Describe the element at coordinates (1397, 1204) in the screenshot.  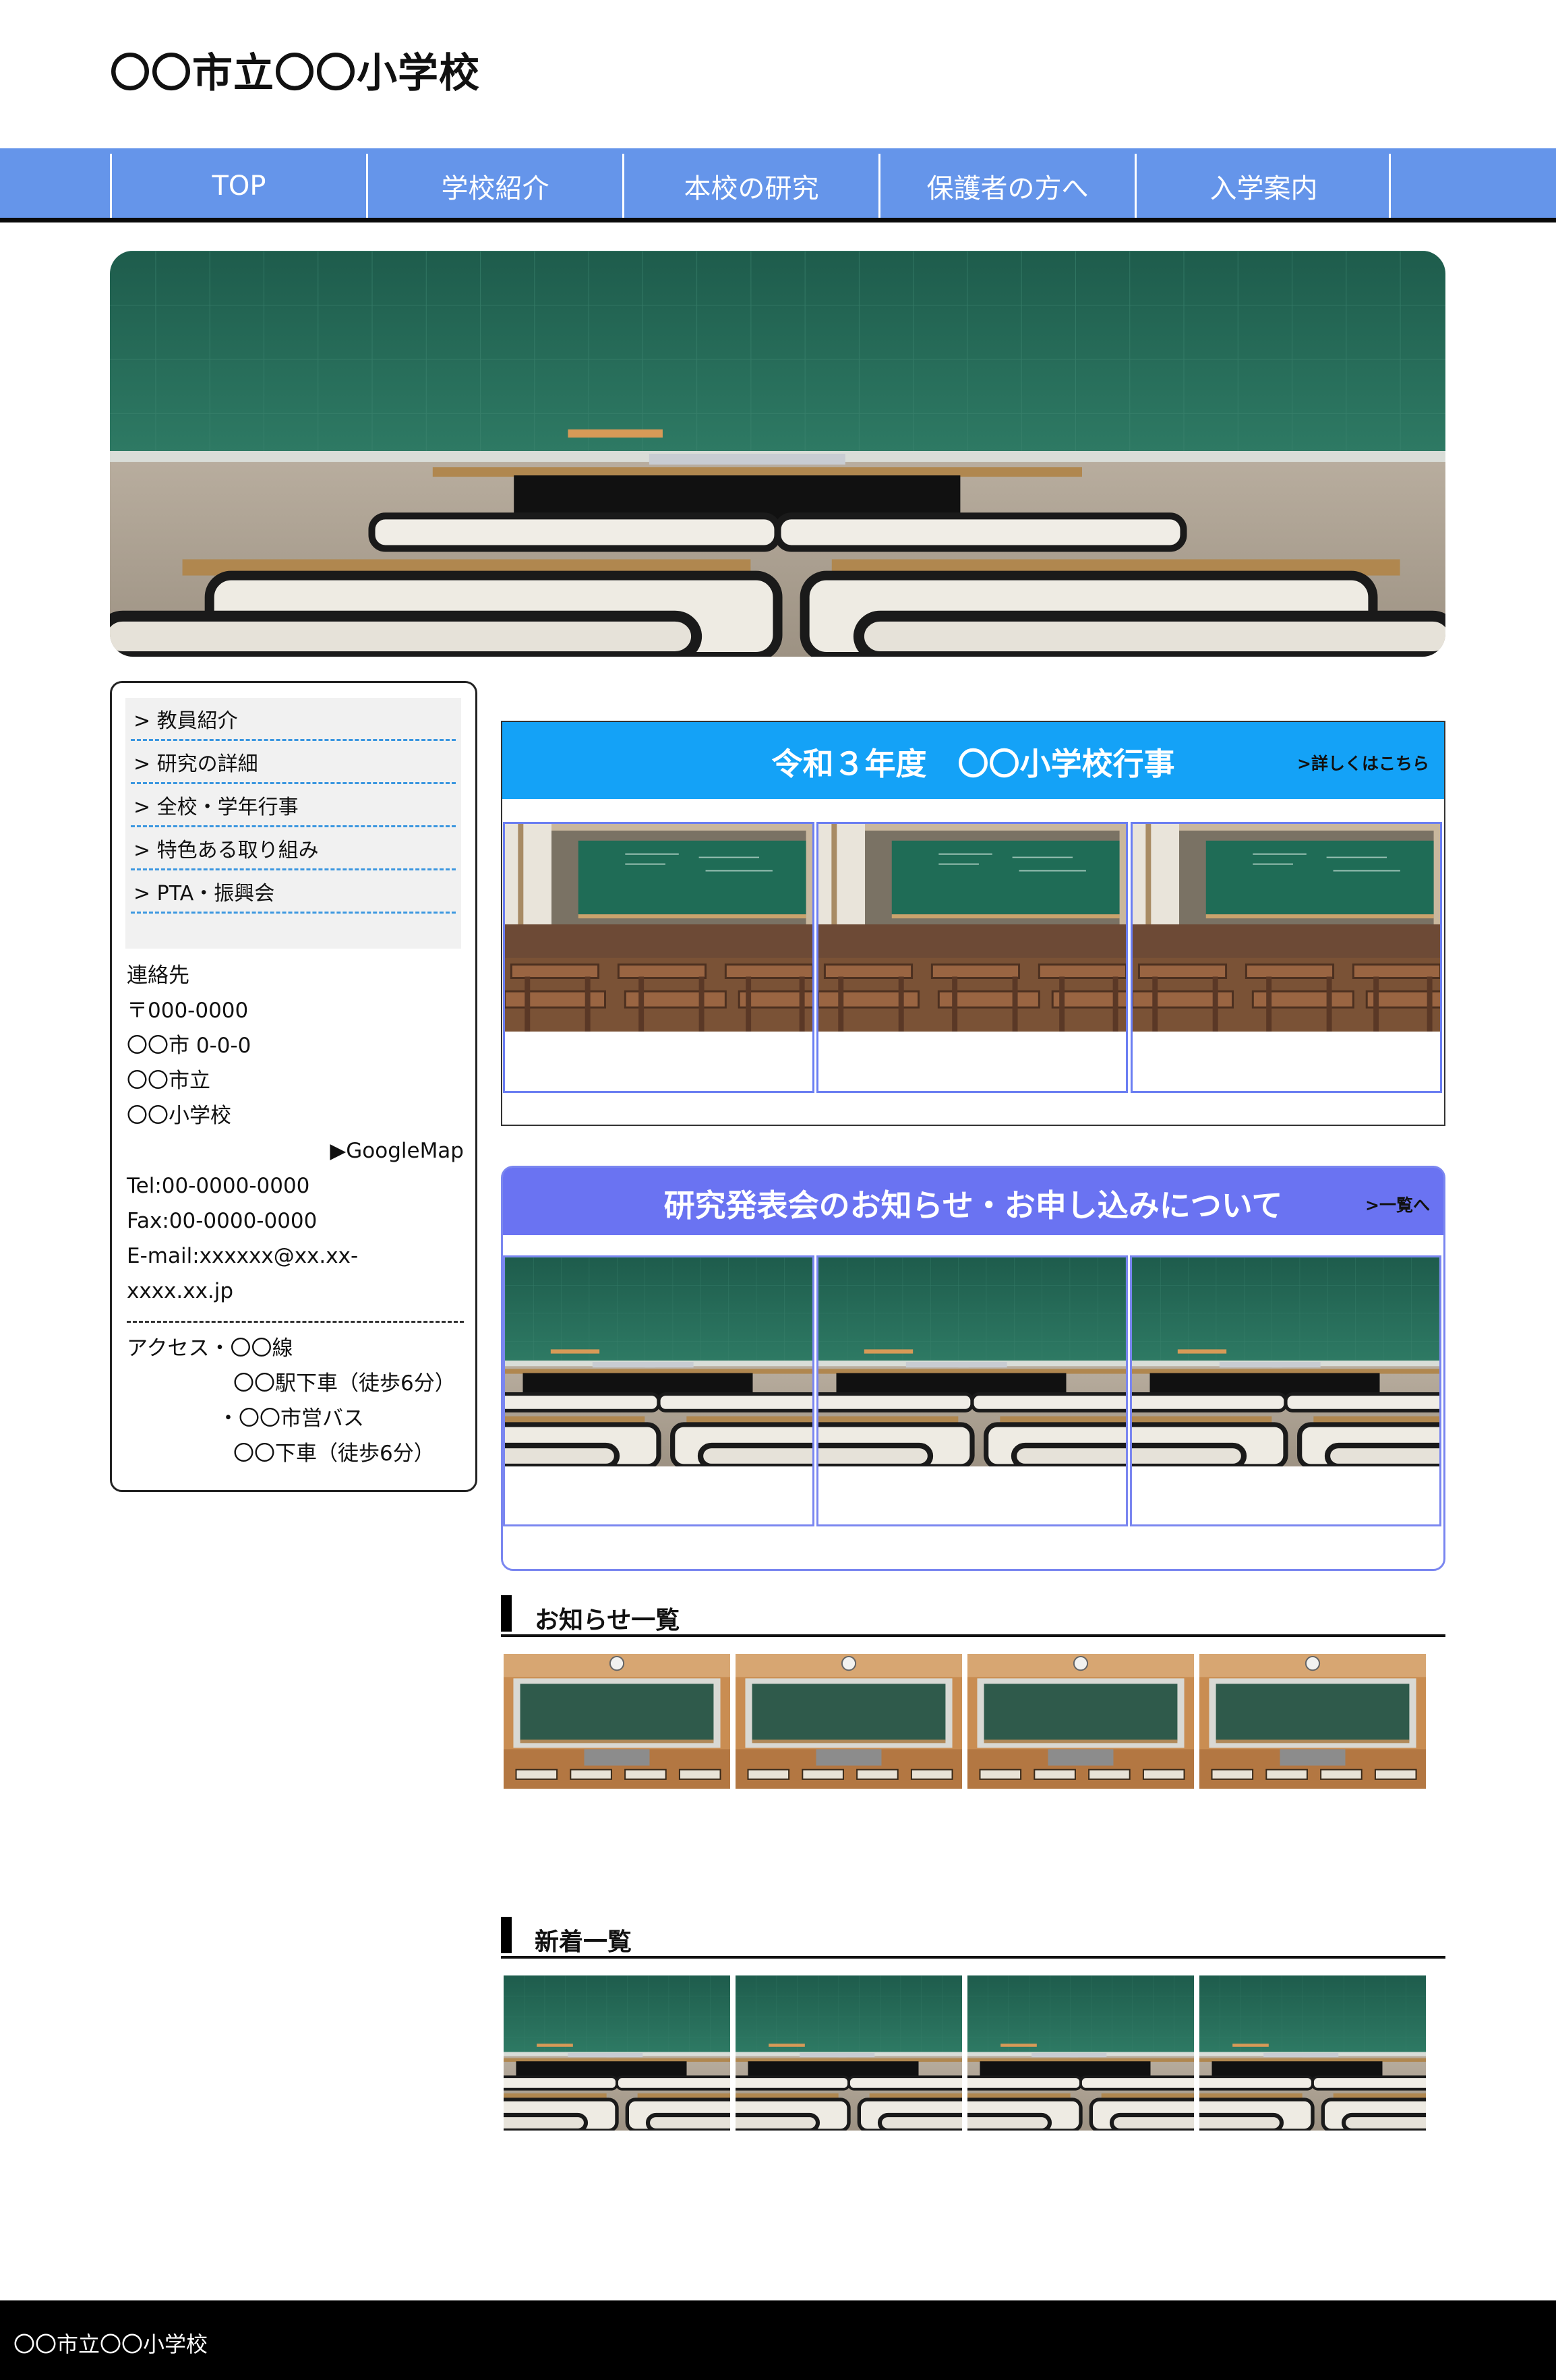
I see `research-more-link: >一覧へ` at that location.